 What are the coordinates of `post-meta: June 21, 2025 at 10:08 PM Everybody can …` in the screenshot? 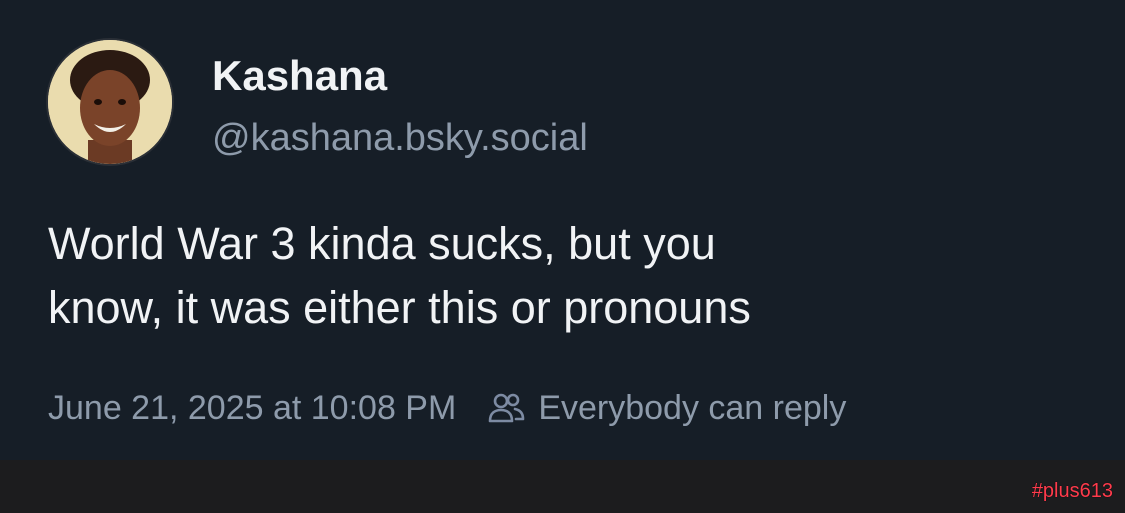 It's located at (447, 408).